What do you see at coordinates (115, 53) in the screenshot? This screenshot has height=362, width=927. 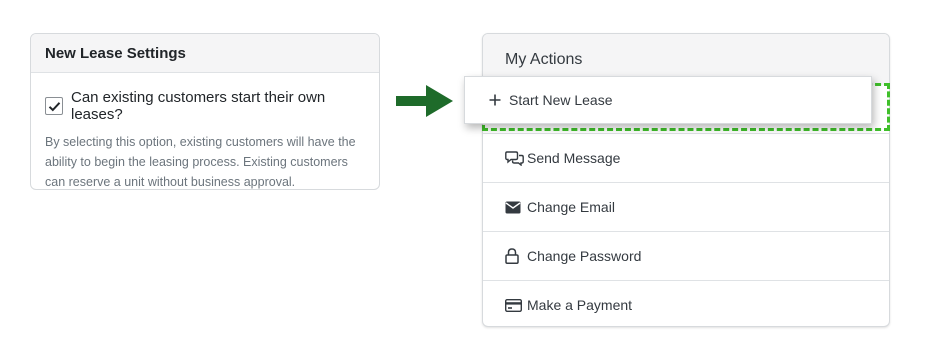 I see `settings-title: New Lease Settings` at bounding box center [115, 53].